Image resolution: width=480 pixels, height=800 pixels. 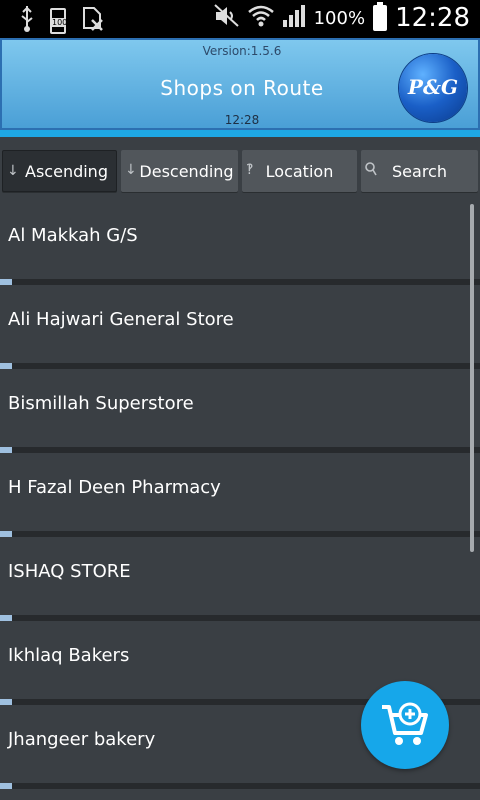 What do you see at coordinates (240, 578) in the screenshot?
I see `list-item: ISHAQ STORE` at bounding box center [240, 578].